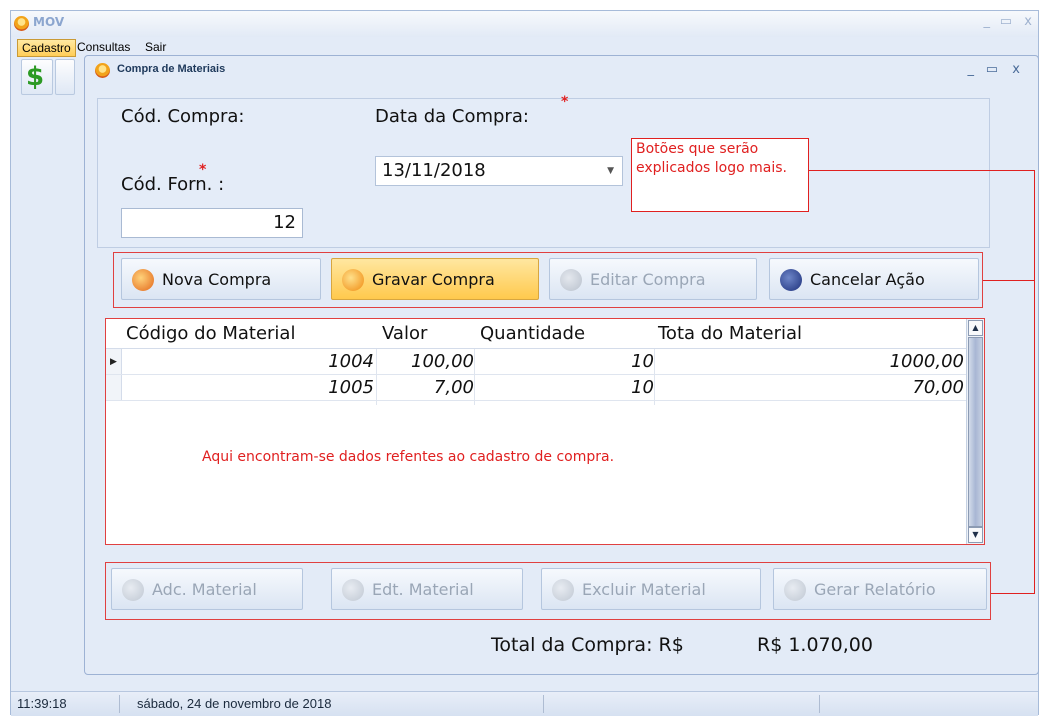  What do you see at coordinates (102, 70) in the screenshot?
I see `window-icon` at bounding box center [102, 70].